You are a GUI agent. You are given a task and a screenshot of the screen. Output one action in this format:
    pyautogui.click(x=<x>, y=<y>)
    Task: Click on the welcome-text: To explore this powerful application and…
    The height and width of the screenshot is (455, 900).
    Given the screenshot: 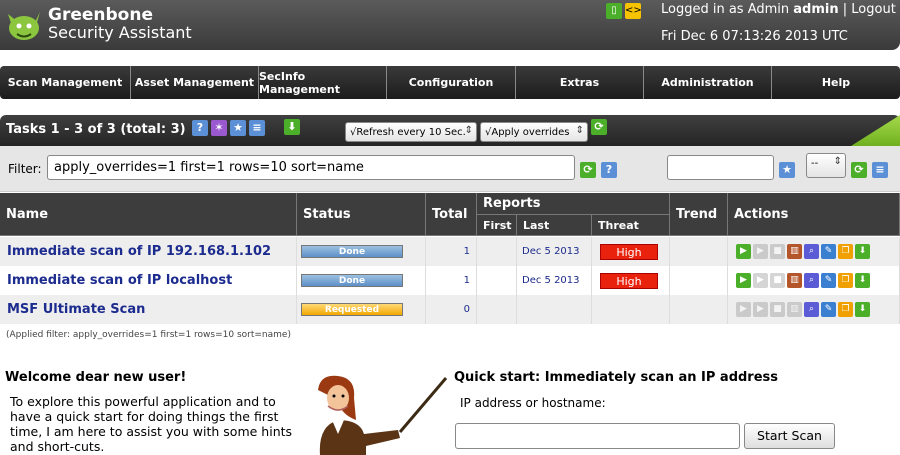 What is the action you would take?
    pyautogui.click(x=151, y=424)
    